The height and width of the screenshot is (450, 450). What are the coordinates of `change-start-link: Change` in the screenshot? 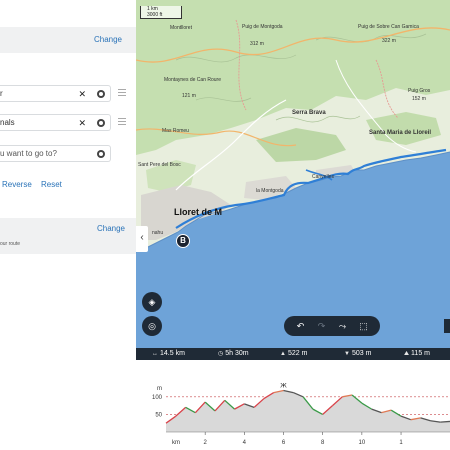 It's located at (108, 39).